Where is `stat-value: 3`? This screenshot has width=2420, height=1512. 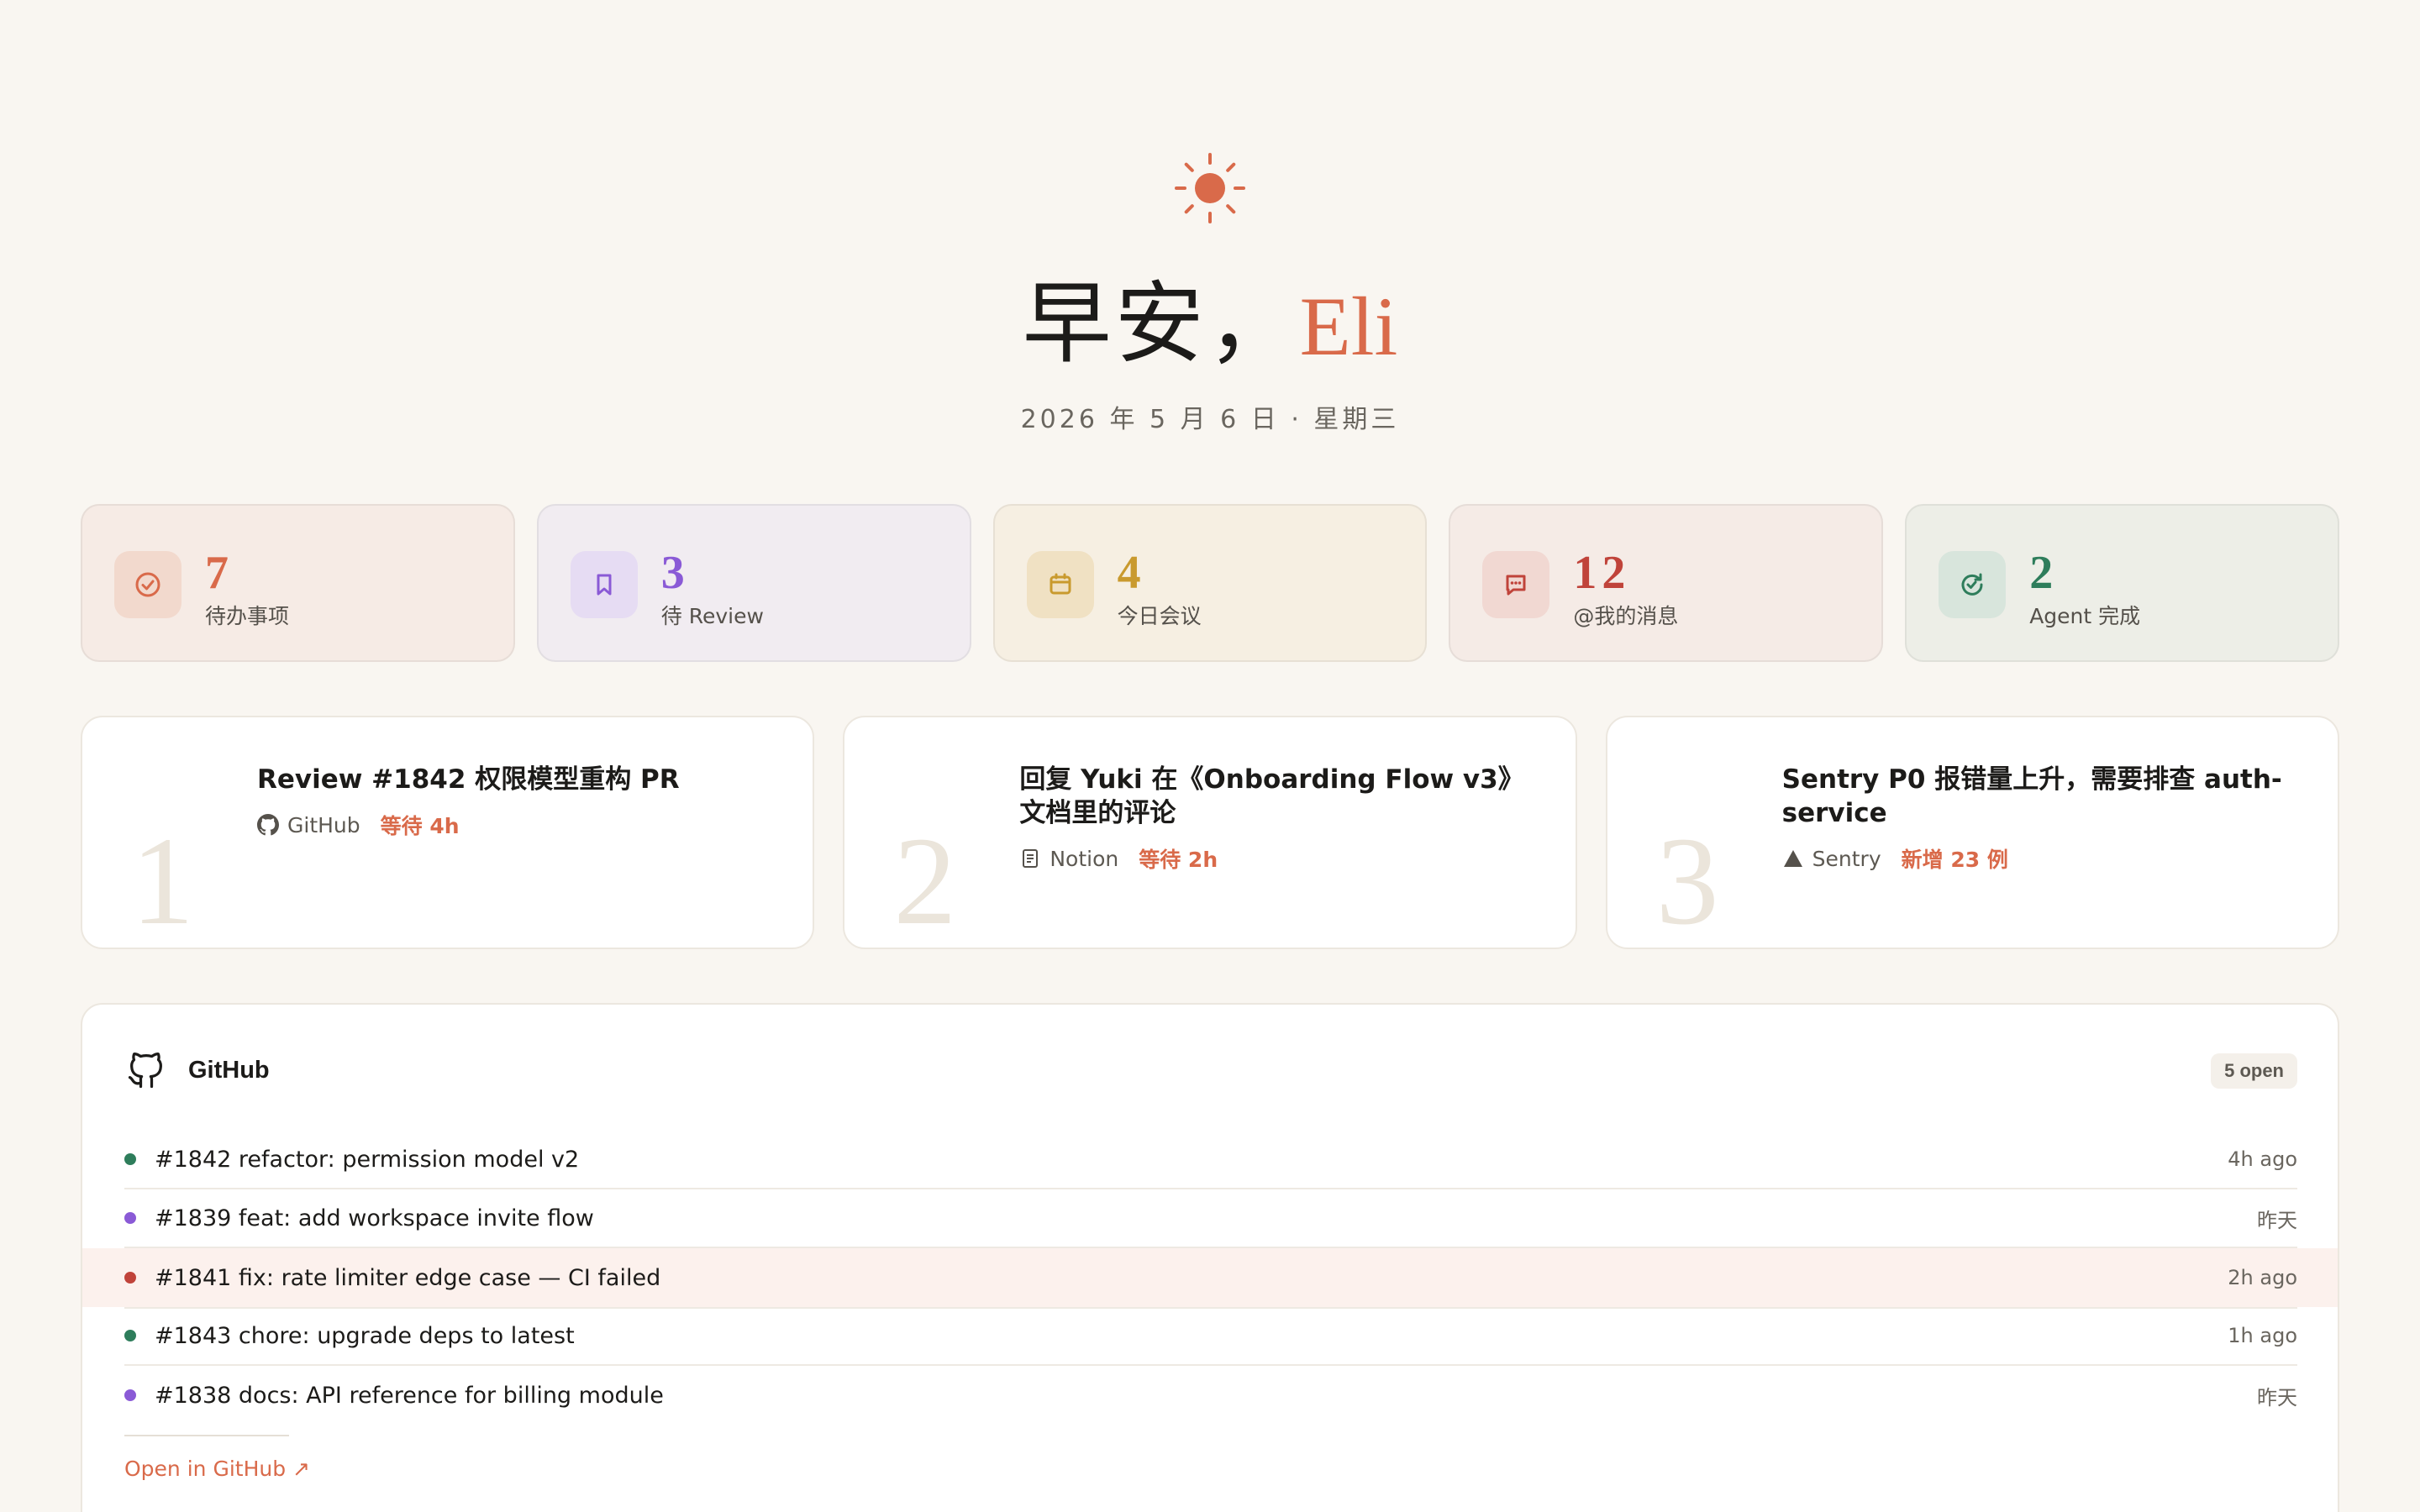
stat-value: 3 is located at coordinates (675, 573).